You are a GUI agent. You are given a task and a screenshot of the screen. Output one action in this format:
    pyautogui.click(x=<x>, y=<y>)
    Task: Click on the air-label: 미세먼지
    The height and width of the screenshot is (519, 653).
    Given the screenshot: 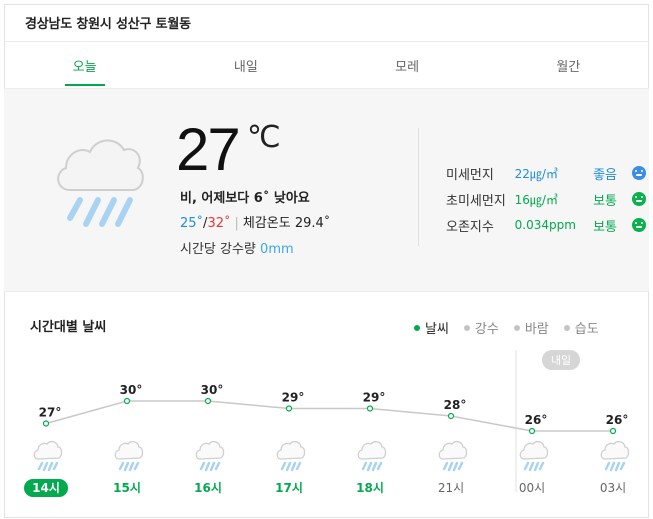 What is the action you would take?
    pyautogui.click(x=470, y=175)
    